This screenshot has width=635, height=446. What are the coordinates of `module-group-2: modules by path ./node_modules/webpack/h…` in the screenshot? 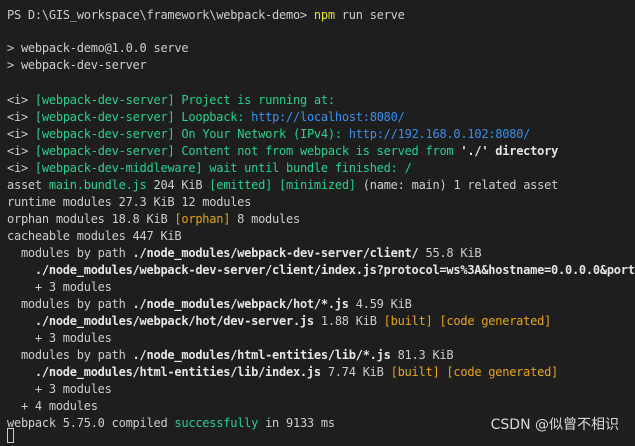 It's located at (209, 304).